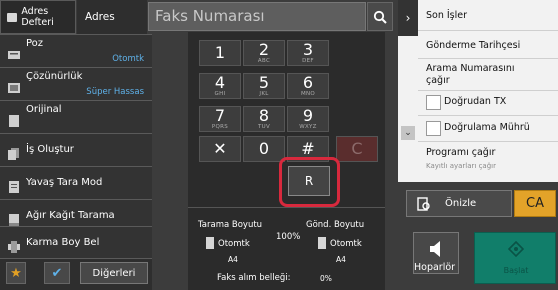 The image size is (558, 290). Describe the element at coordinates (475, 101) in the screenshot. I see `direct-tx-label: Doğrudan TX` at that location.